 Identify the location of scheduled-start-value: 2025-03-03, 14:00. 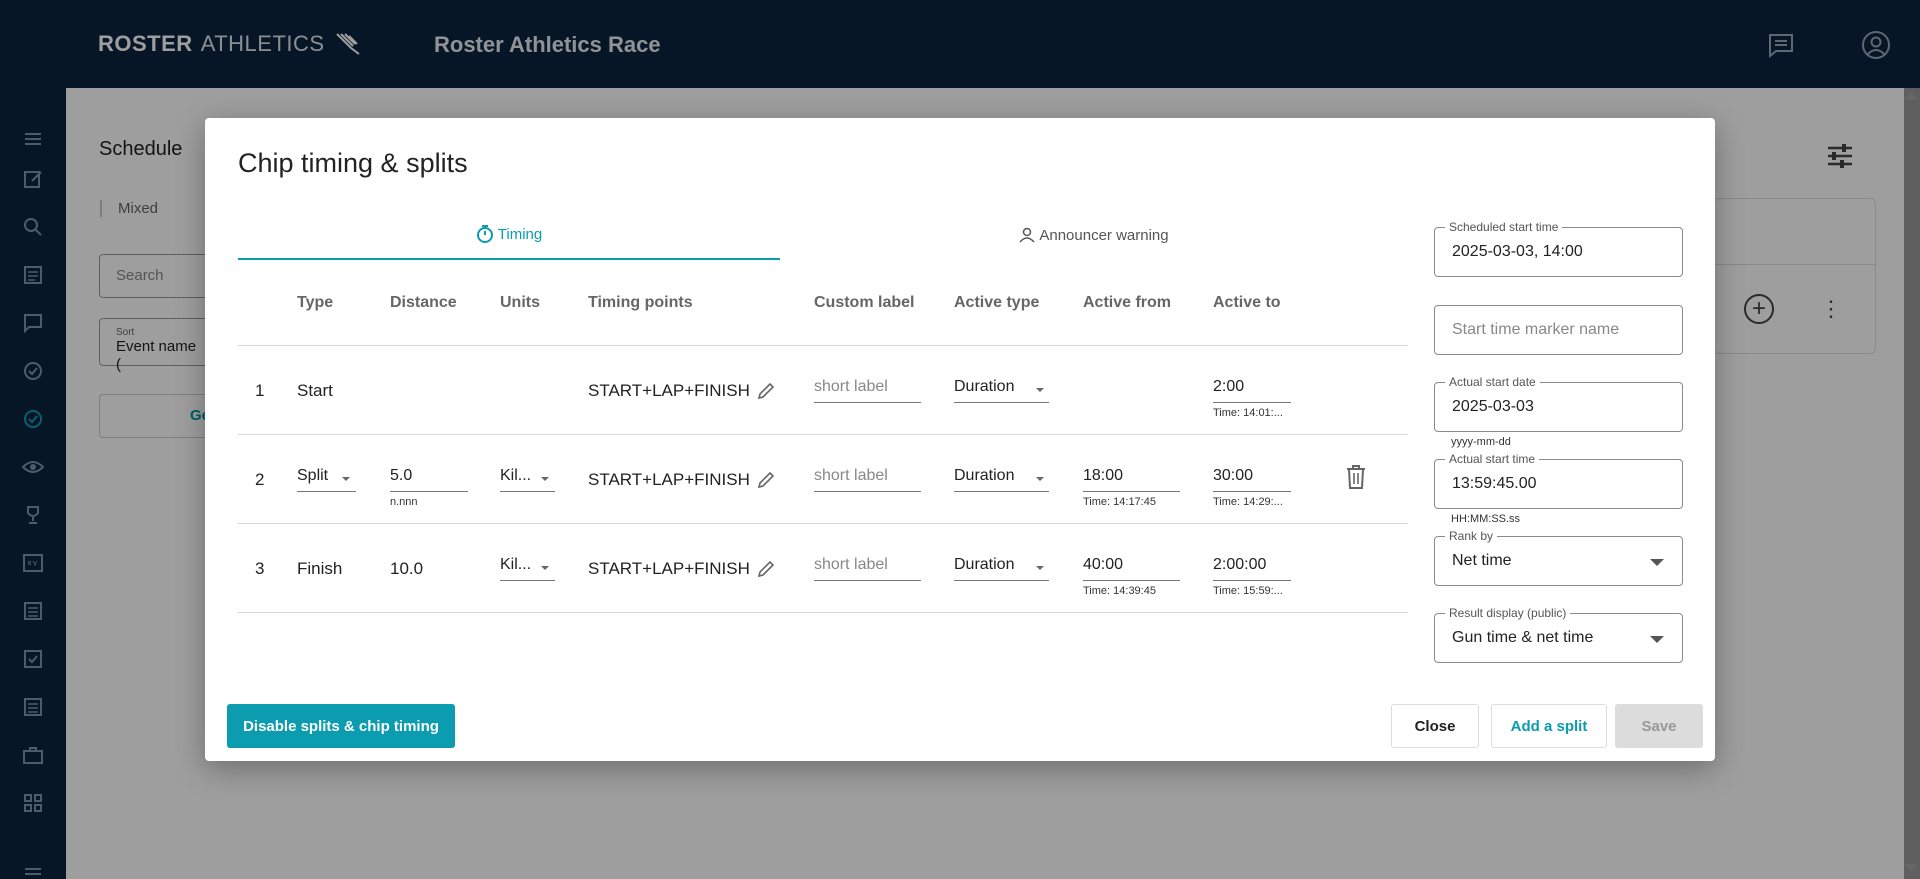
(1517, 251).